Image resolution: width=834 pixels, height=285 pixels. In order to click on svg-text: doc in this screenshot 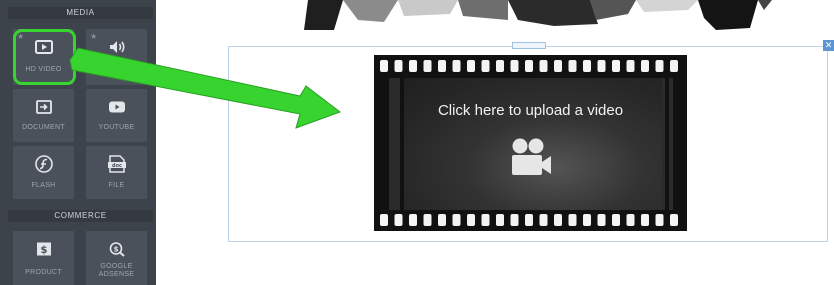, I will do `click(117, 166)`.